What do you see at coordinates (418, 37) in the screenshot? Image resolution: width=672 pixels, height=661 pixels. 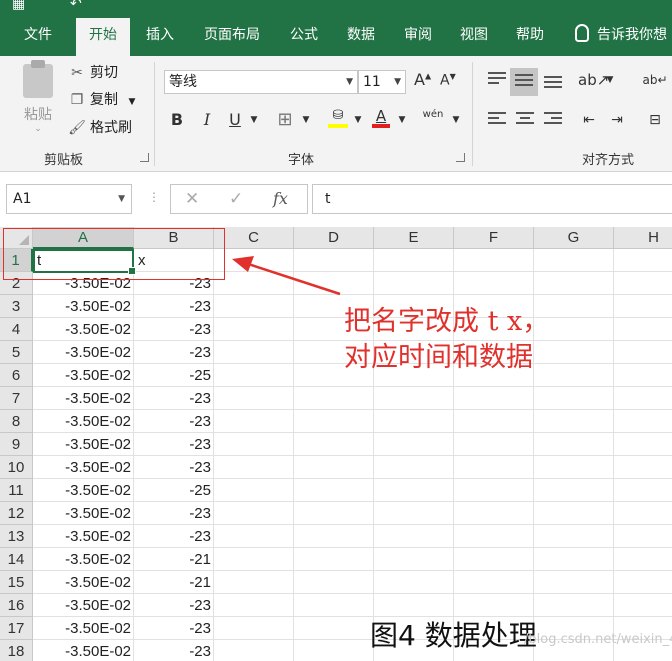 I see `tab-review: 审阅` at bounding box center [418, 37].